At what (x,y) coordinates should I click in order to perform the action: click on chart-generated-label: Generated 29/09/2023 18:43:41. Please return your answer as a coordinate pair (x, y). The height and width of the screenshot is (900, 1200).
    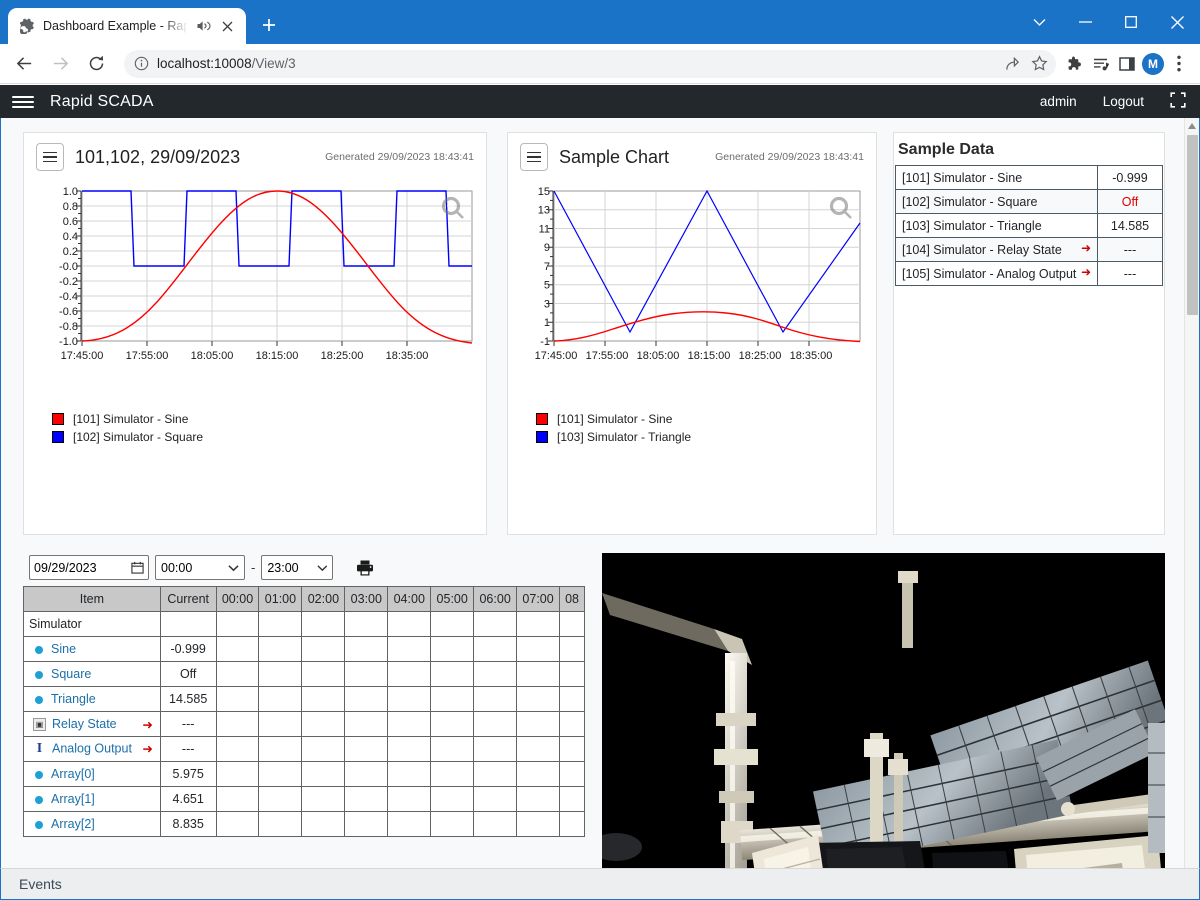
    Looking at the image, I should click on (789, 157).